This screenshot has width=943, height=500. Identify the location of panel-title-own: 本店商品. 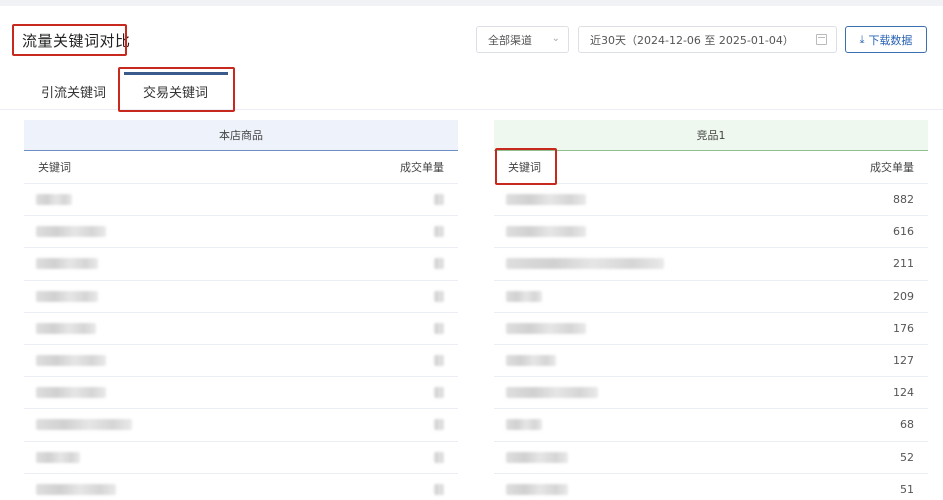
(241, 135).